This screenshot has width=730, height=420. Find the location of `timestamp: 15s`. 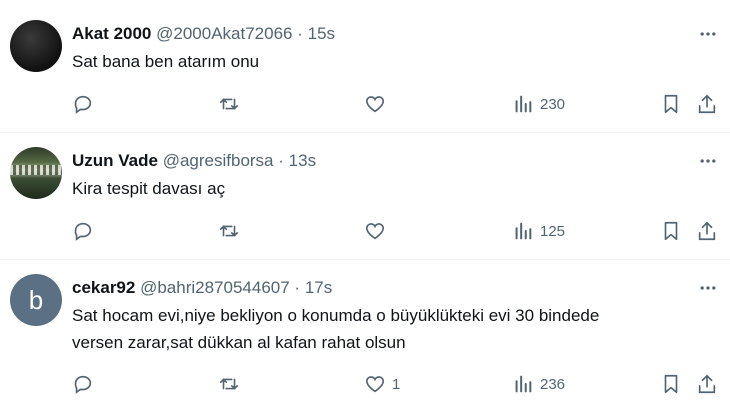

timestamp: 15s is located at coordinates (321, 33).